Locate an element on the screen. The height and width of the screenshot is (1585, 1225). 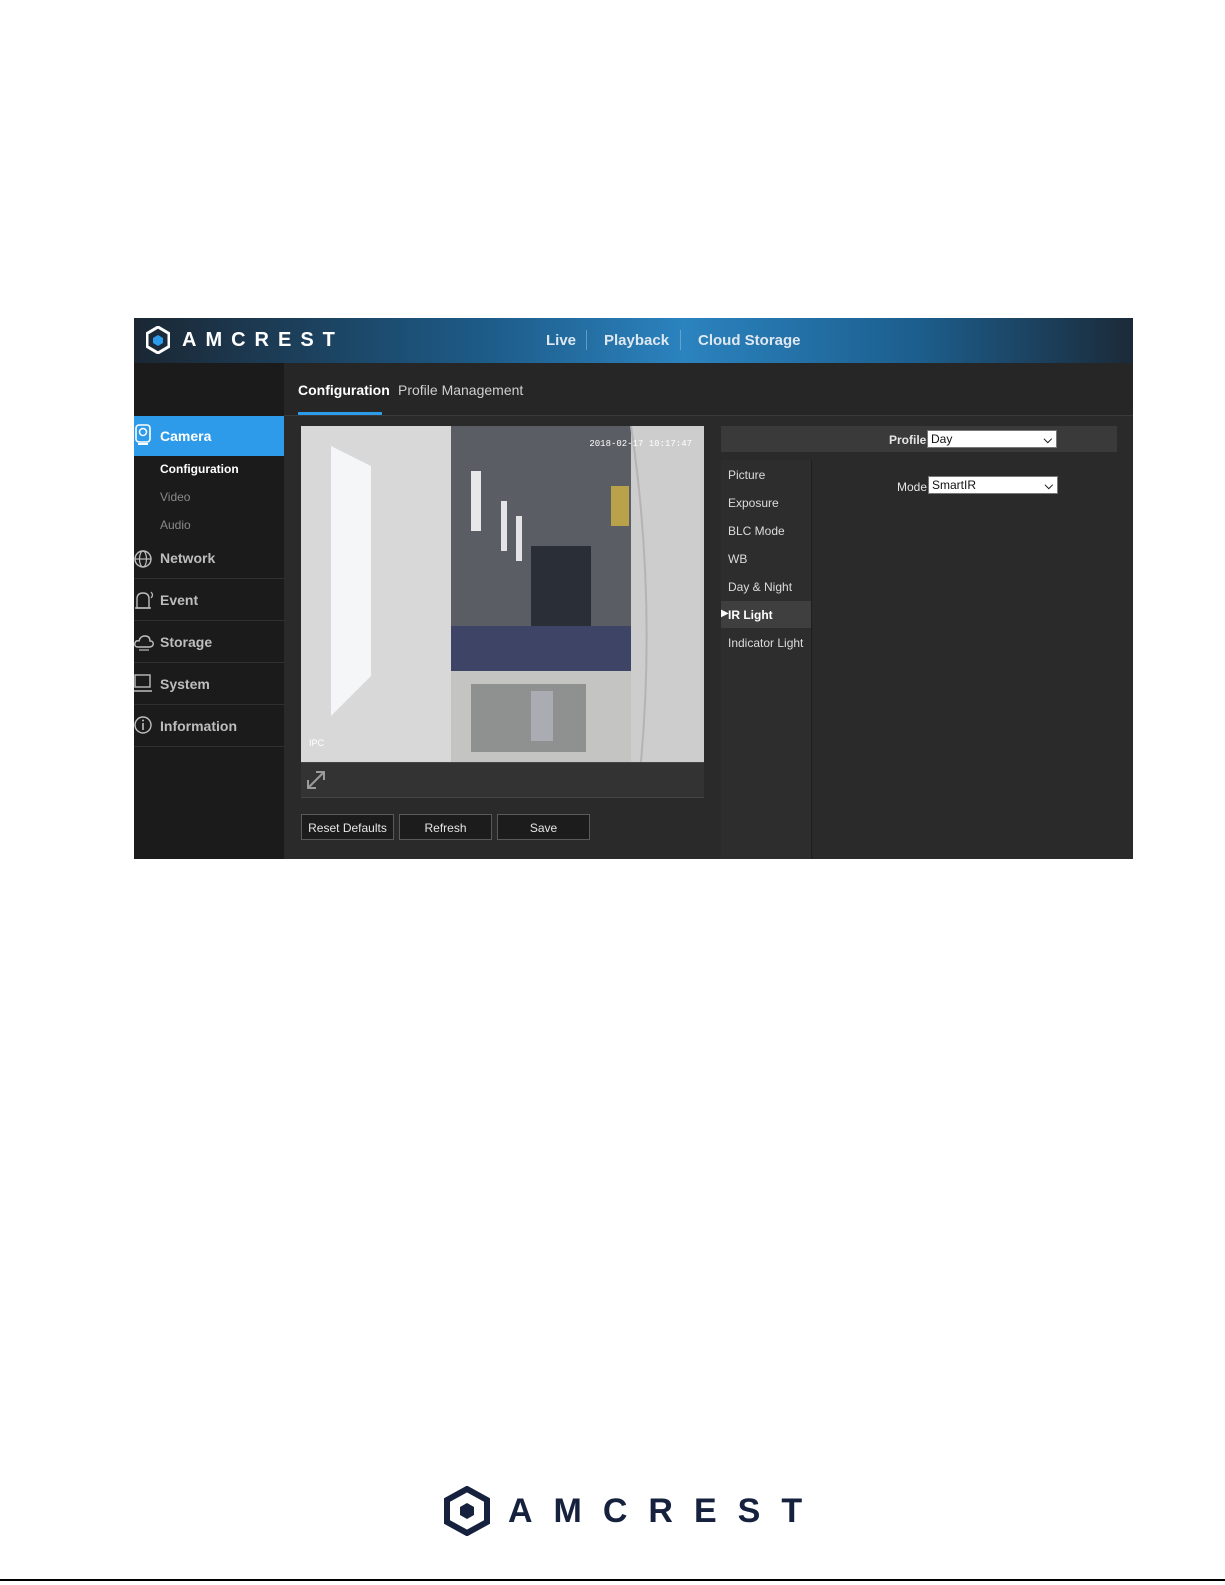
sidebar-subitem-video: Video is located at coordinates (175, 497).